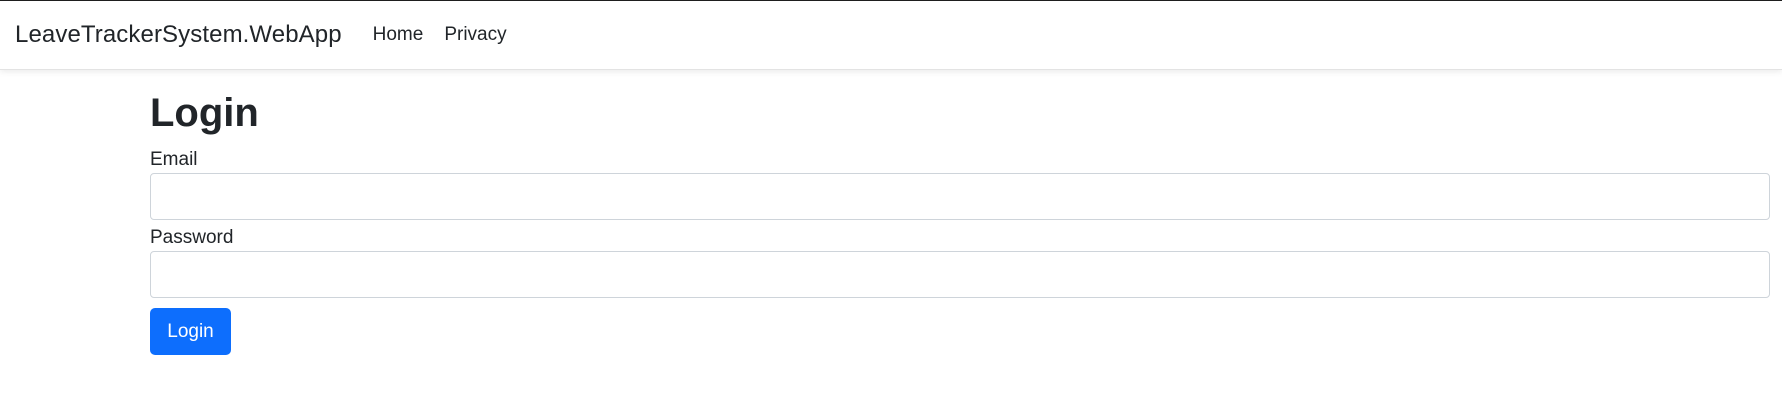 This screenshot has height=401, width=1782. What do you see at coordinates (174, 159) in the screenshot?
I see `email-label: Email` at bounding box center [174, 159].